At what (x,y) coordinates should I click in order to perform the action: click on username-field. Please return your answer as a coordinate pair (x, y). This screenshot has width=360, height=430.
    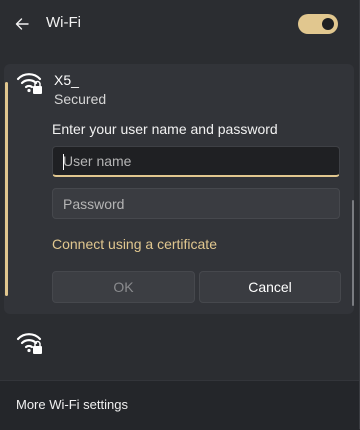
    Looking at the image, I should click on (196, 161).